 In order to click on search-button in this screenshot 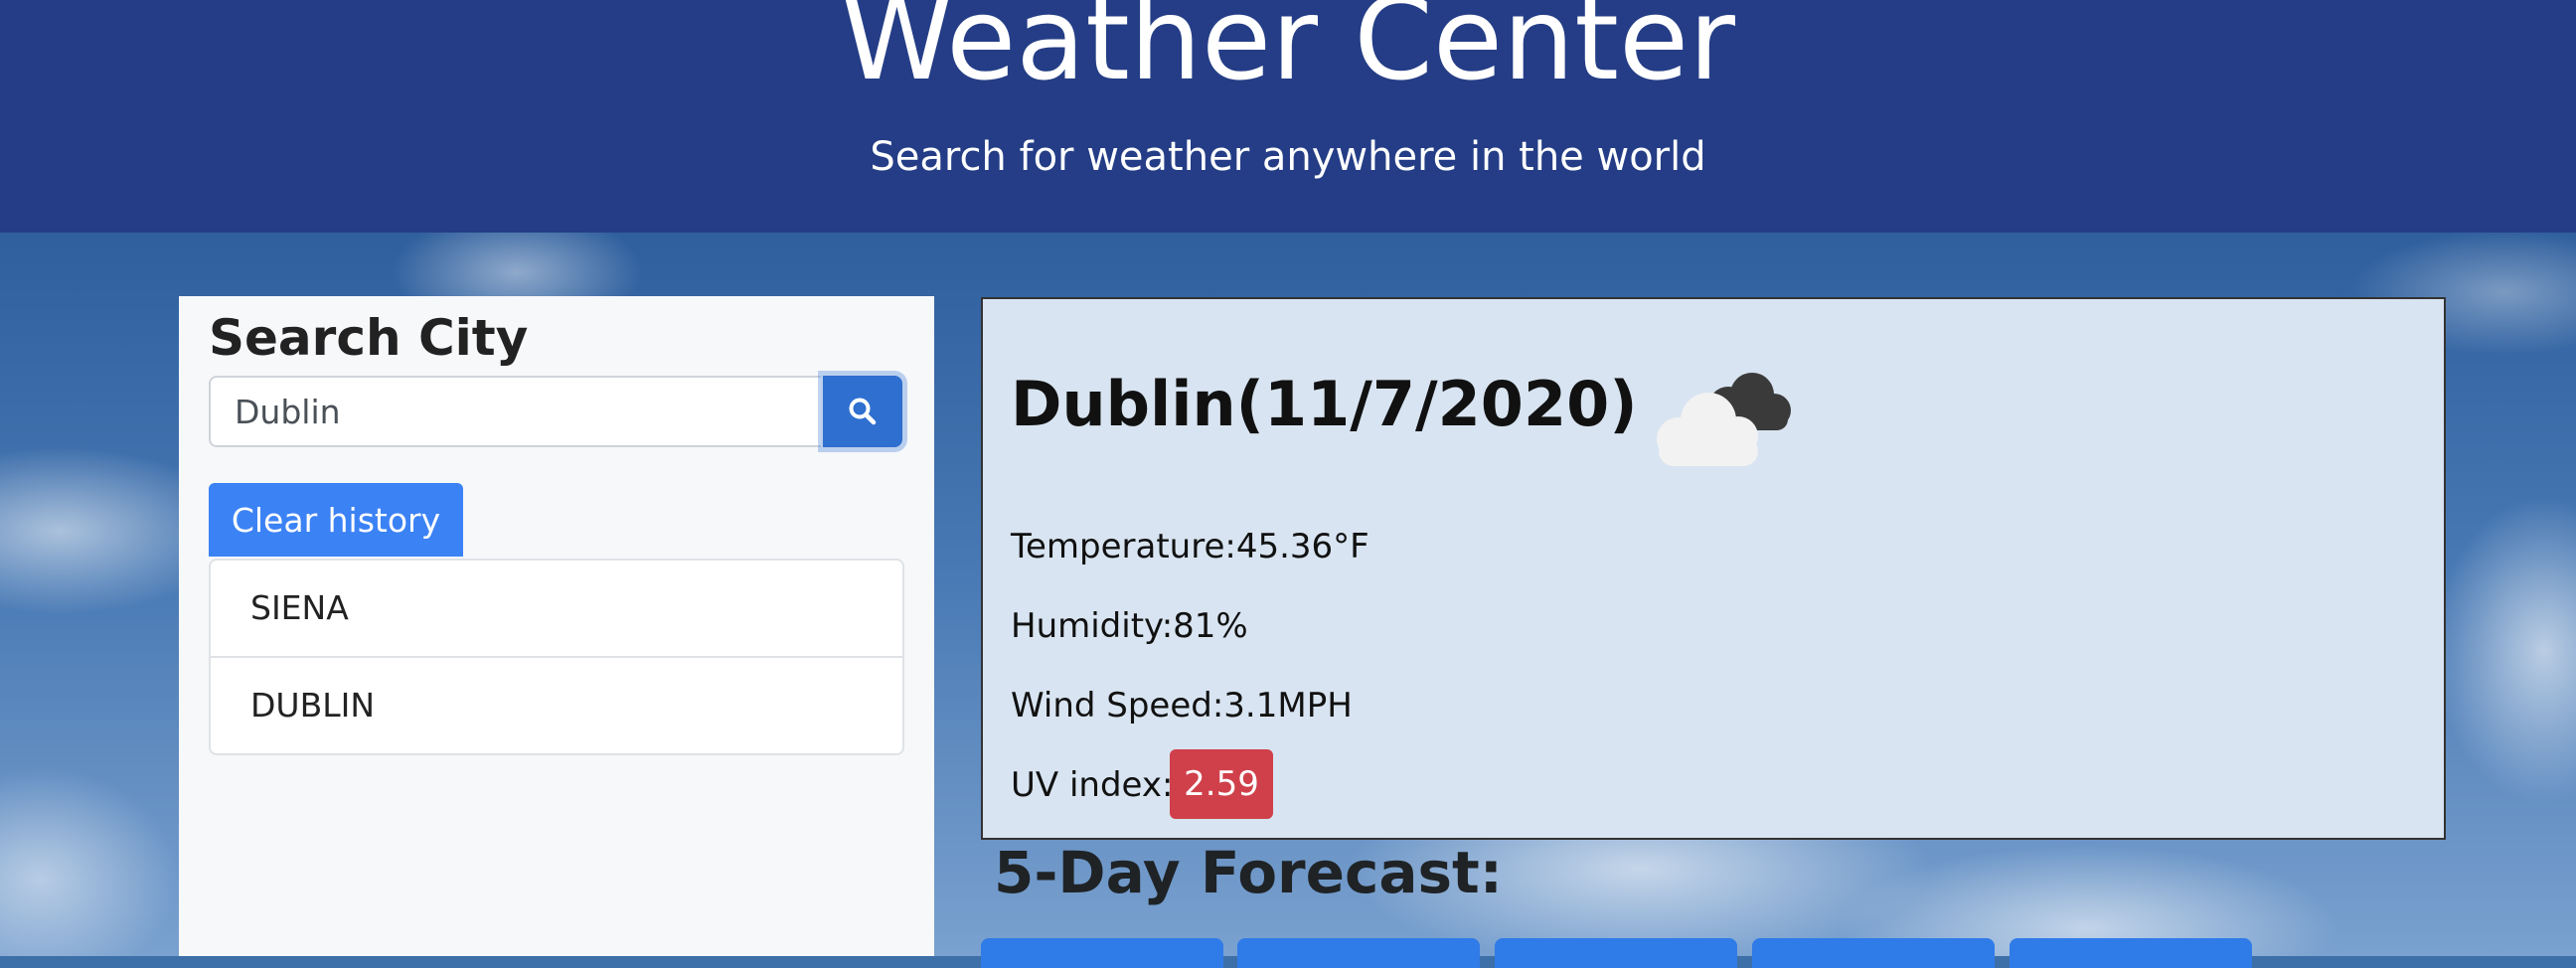, I will do `click(862, 411)`.